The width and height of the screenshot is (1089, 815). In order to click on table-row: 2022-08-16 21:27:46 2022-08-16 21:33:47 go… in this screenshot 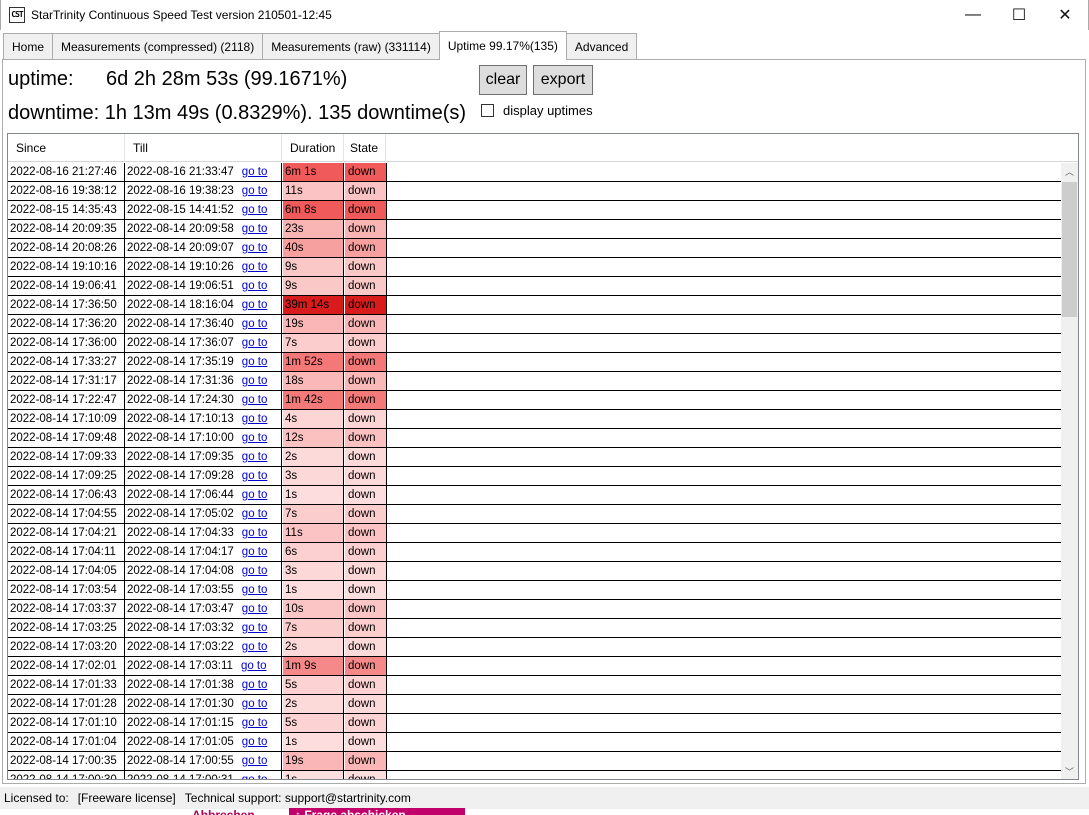, I will do `click(535, 172)`.